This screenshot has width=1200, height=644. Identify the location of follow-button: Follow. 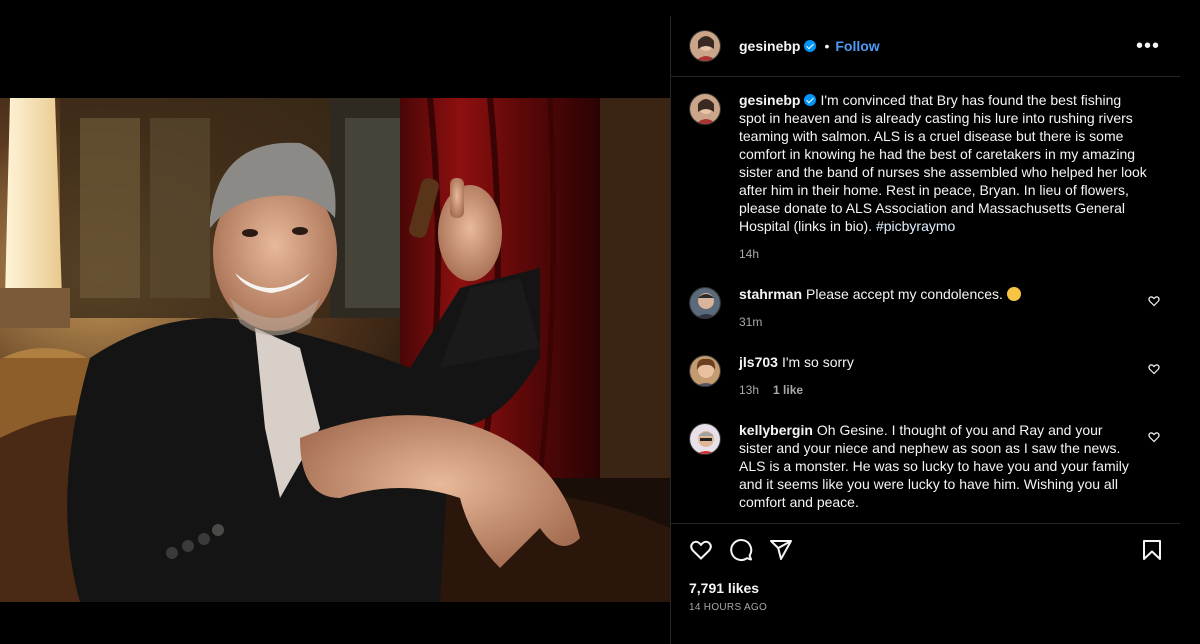
(857, 46).